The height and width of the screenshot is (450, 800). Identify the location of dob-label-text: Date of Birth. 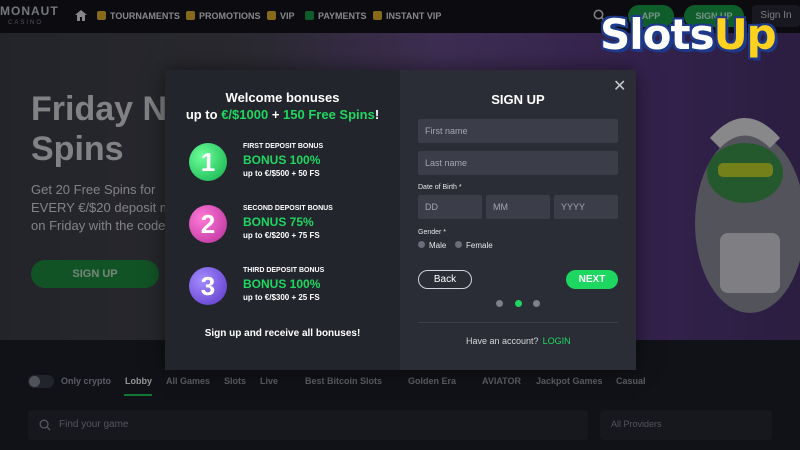
(437, 187).